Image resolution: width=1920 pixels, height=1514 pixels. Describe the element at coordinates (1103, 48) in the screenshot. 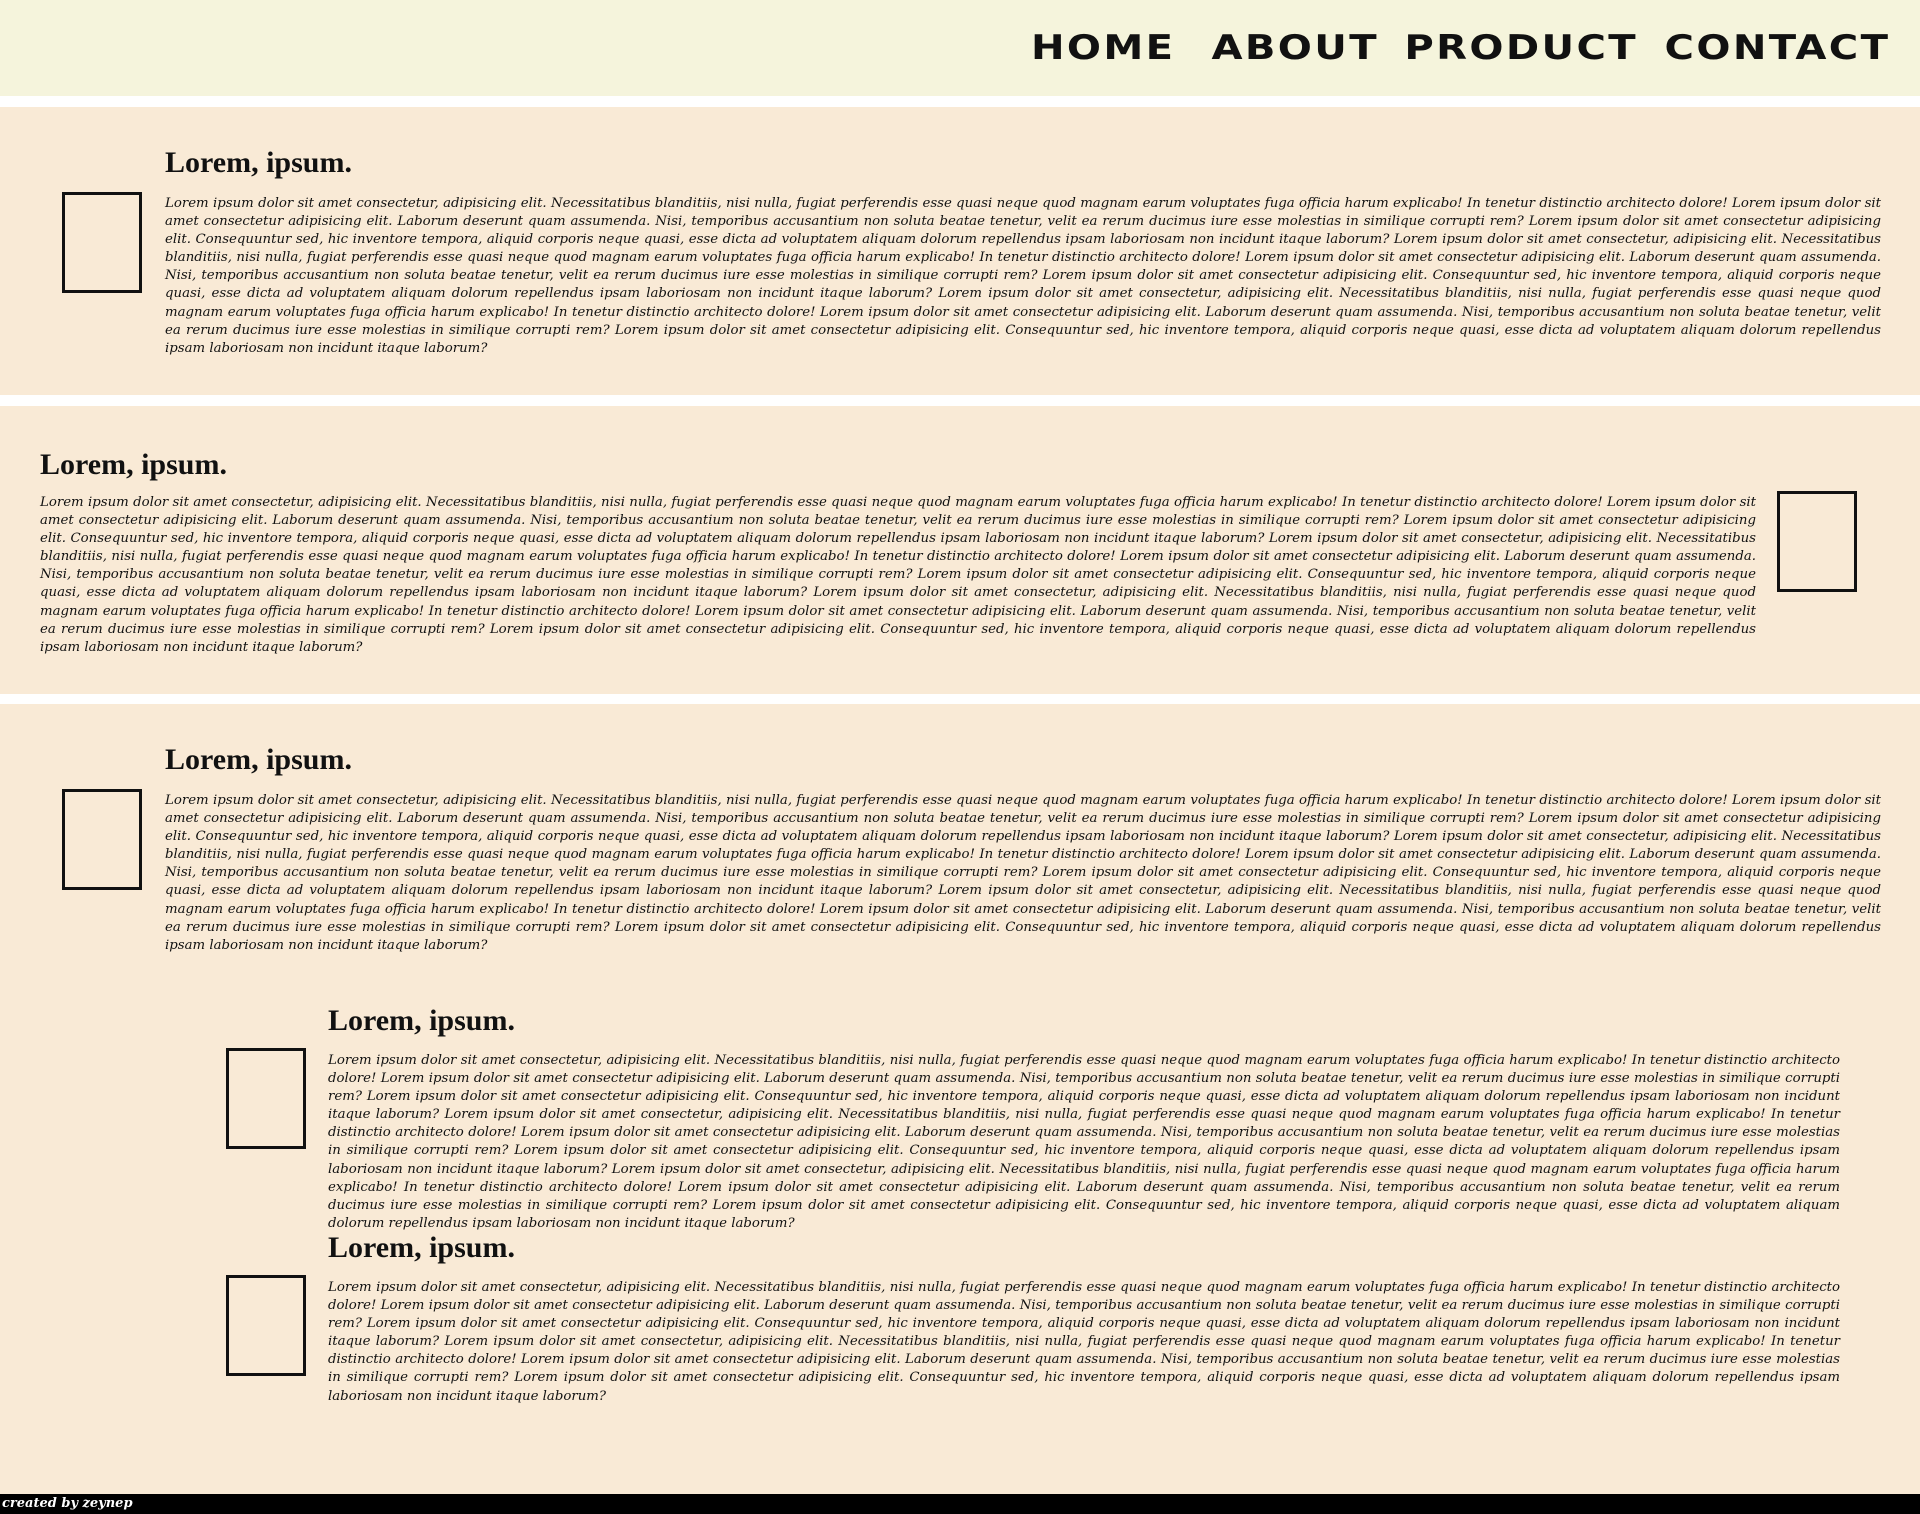

I see `nav-home-link: HOME` at that location.